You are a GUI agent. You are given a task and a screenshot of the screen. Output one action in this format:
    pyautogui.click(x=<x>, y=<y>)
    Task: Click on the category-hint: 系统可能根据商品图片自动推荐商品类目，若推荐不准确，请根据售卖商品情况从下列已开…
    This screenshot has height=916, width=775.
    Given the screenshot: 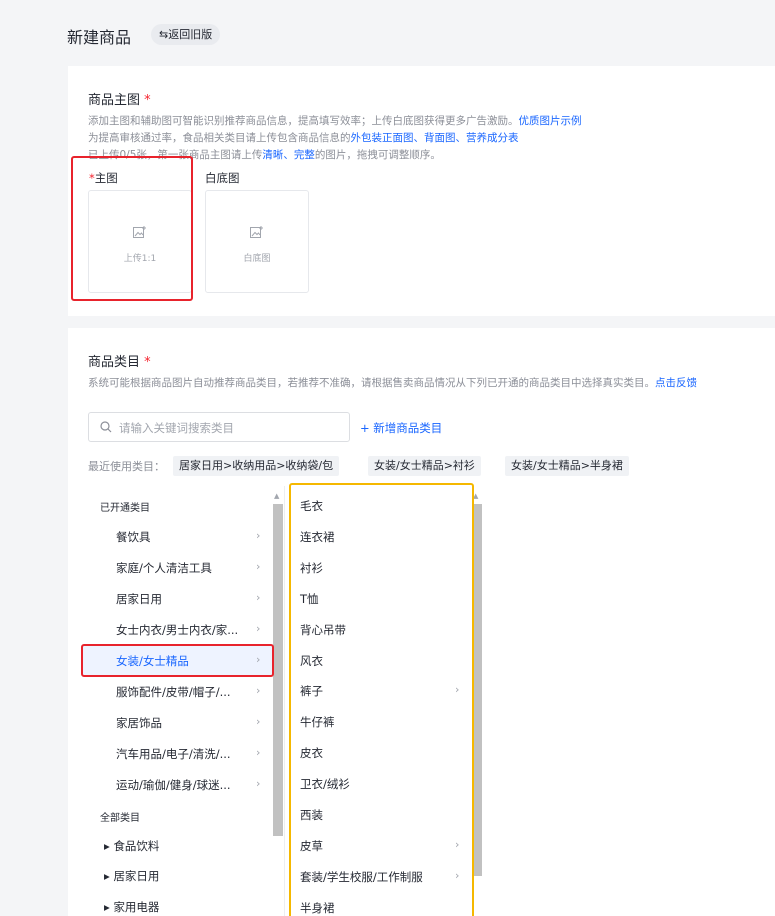 What is the action you would take?
    pyautogui.click(x=392, y=383)
    